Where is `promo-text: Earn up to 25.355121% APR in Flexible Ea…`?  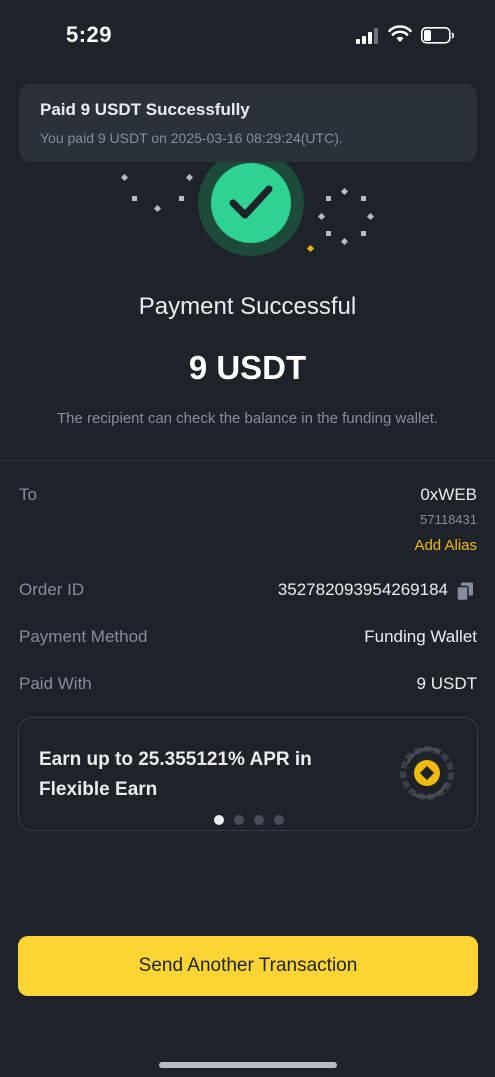
promo-text: Earn up to 25.355121% APR in Flexible Ea… is located at coordinates (175, 774).